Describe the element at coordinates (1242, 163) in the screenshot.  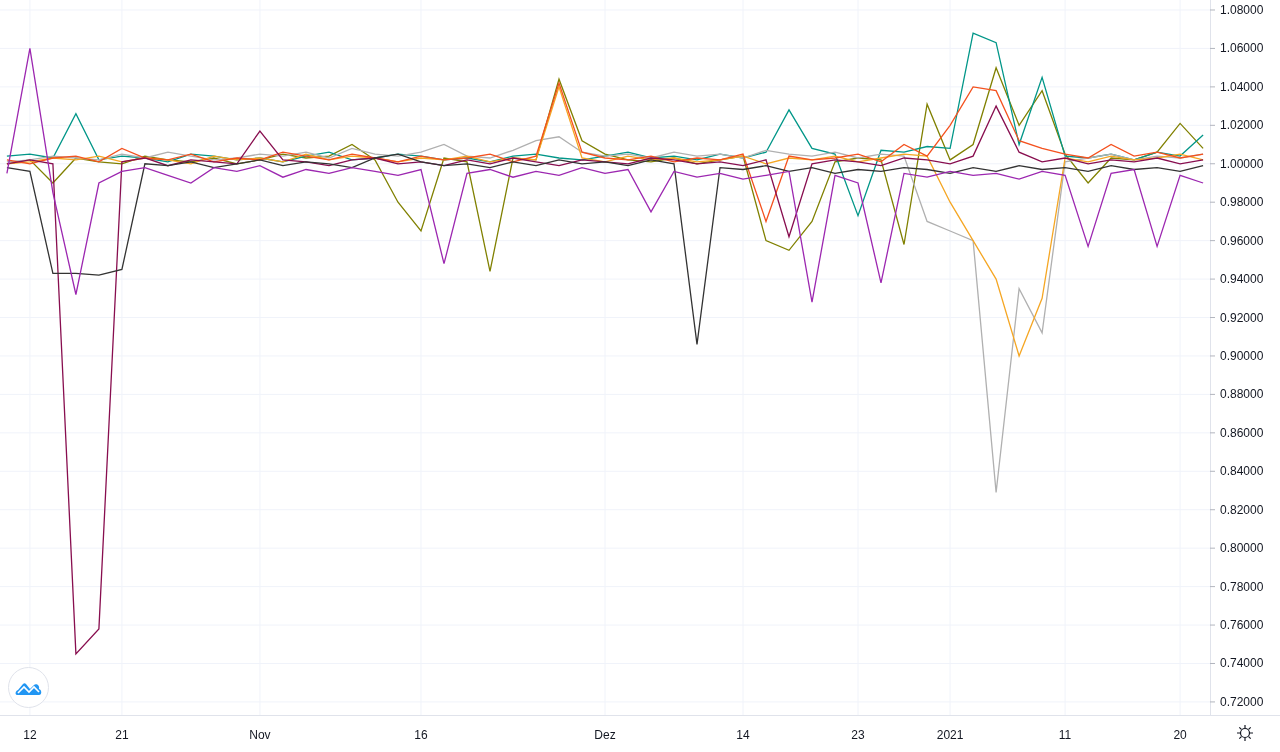
I see `axis-label: 1.00000` at that location.